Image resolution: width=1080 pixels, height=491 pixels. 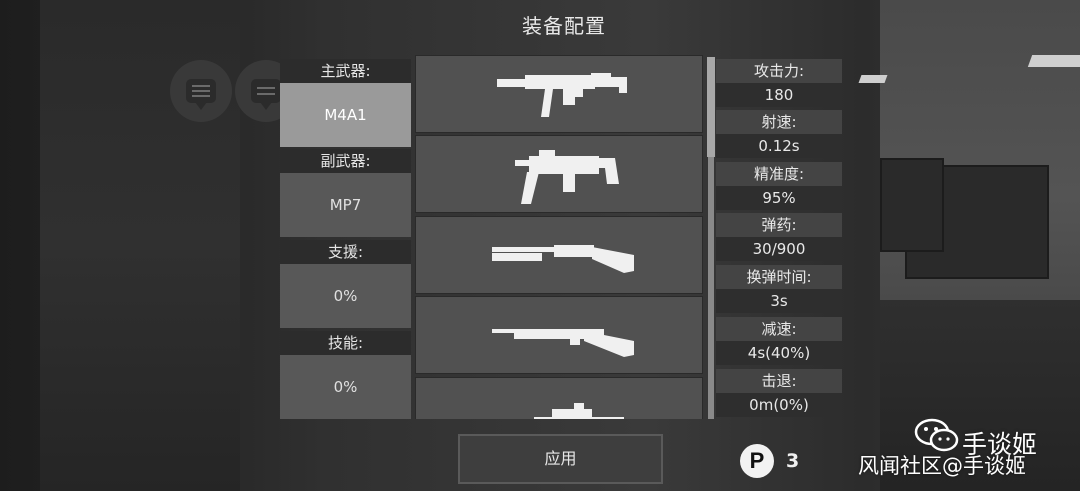 What do you see at coordinates (345, 71) in the screenshot?
I see `primary-weapon-label: 主武器:` at bounding box center [345, 71].